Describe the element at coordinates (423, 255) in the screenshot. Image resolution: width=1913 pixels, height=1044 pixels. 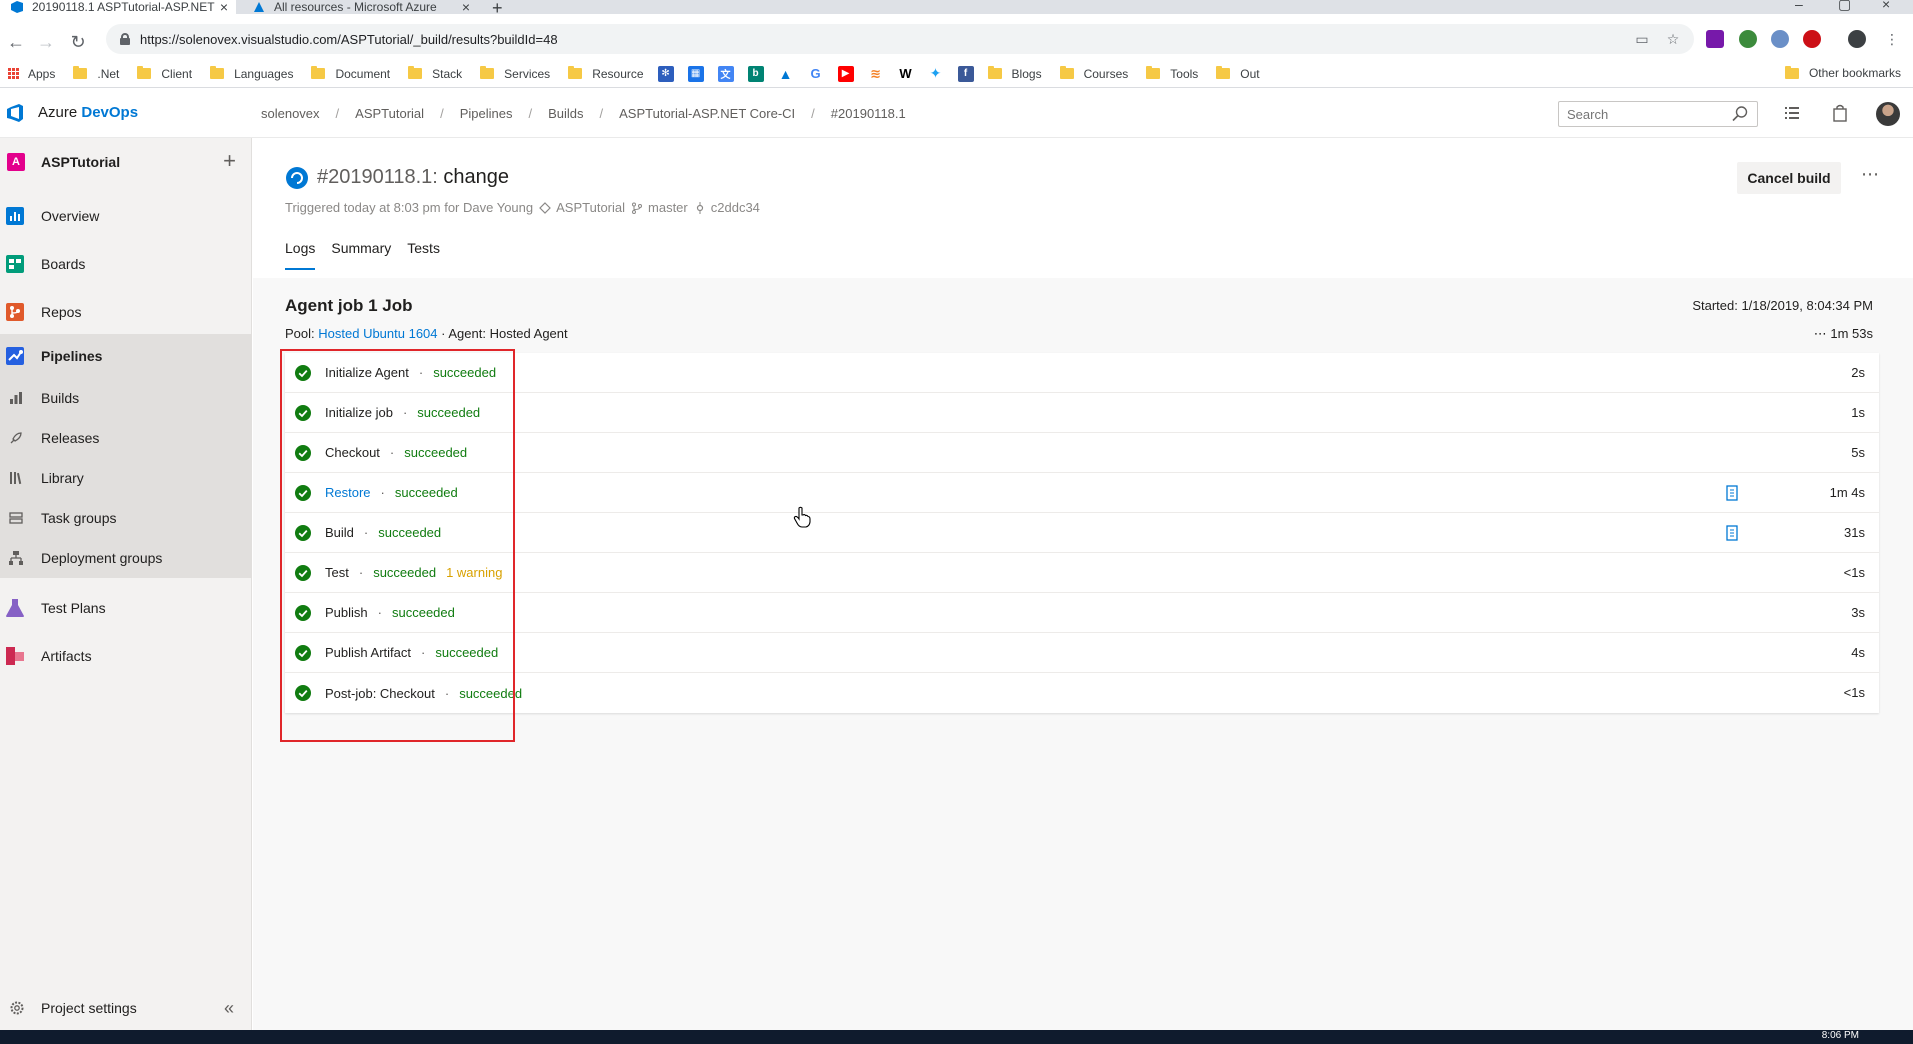
I see `tab-tests: Tests` at that location.